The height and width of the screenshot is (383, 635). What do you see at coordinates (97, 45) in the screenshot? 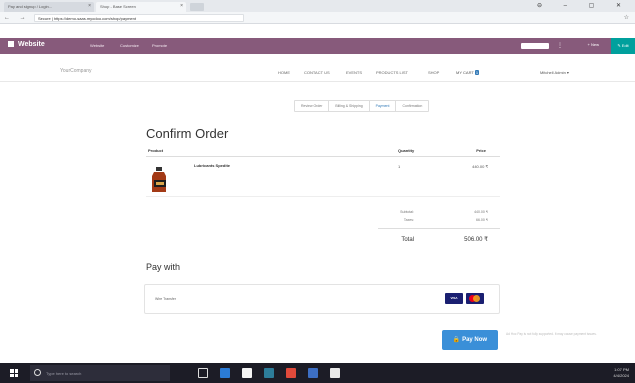
I see `menu-website: Website` at bounding box center [97, 45].